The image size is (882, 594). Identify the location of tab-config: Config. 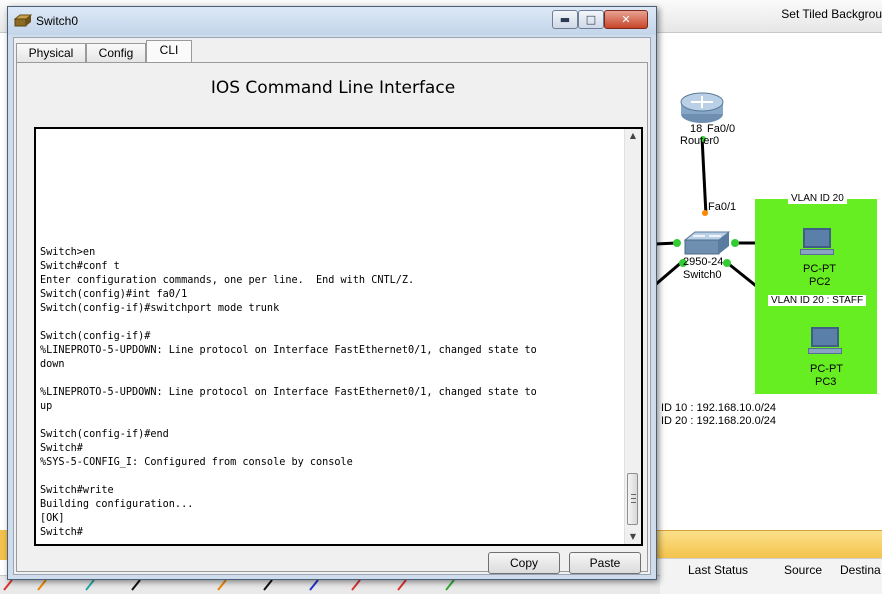
(116, 52).